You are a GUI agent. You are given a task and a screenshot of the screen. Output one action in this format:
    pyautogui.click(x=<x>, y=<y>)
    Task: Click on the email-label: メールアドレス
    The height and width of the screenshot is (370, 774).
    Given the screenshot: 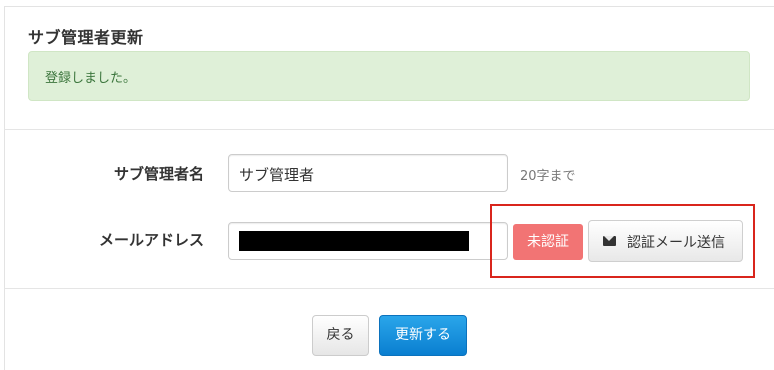 What is the action you would take?
    pyautogui.click(x=151, y=240)
    